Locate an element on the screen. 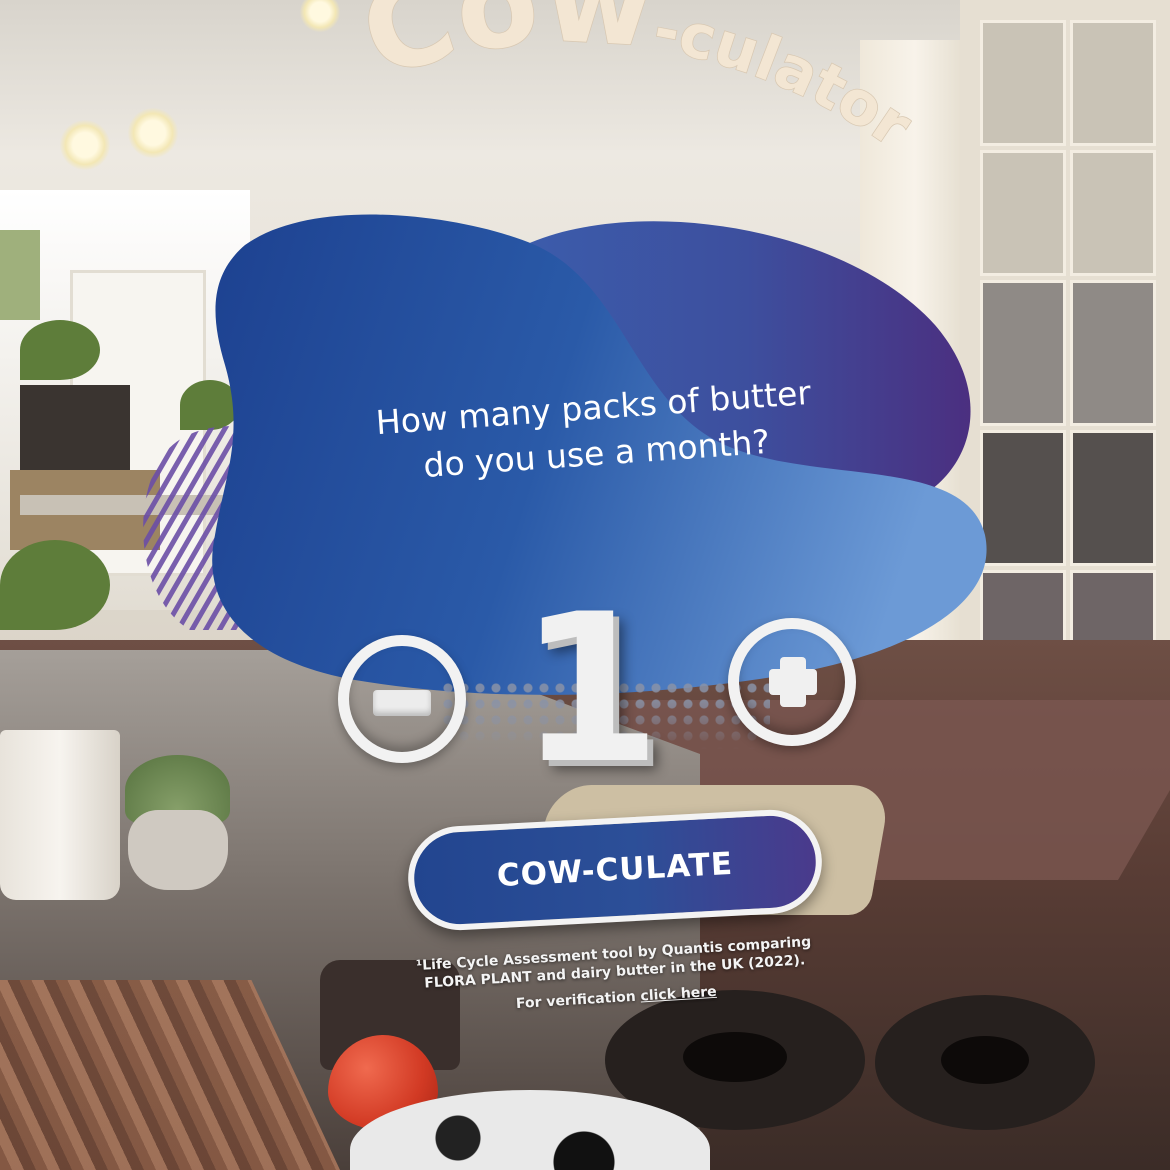  plant-pot is located at coordinates (178, 850).